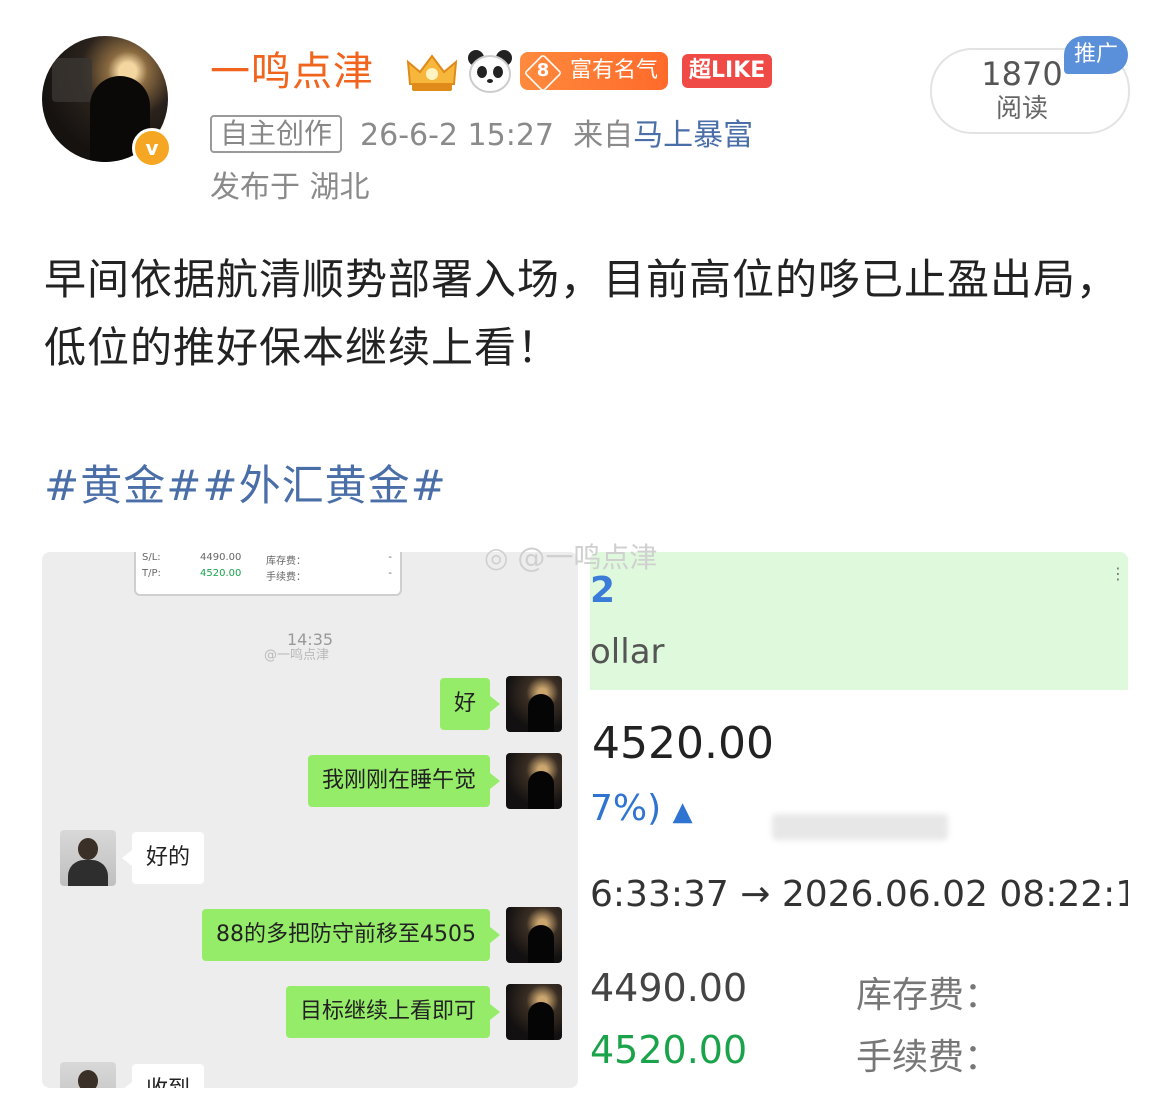 Image resolution: width=1170 pixels, height=1111 pixels. What do you see at coordinates (543, 70) in the screenshot?
I see `fame-level: 8` at bounding box center [543, 70].